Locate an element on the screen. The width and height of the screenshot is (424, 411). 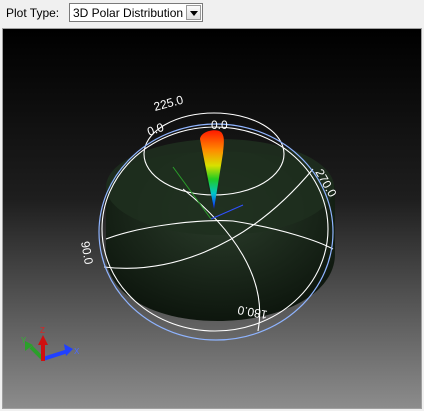
triad-x-label: X is located at coordinates (77, 351).